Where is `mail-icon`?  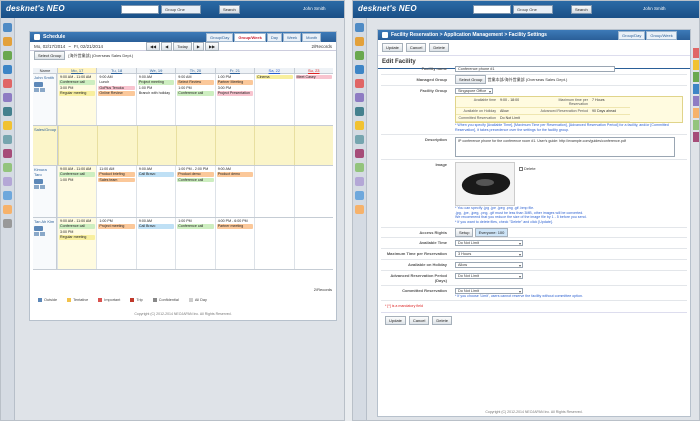 mail-icon is located at coordinates (359, 69).